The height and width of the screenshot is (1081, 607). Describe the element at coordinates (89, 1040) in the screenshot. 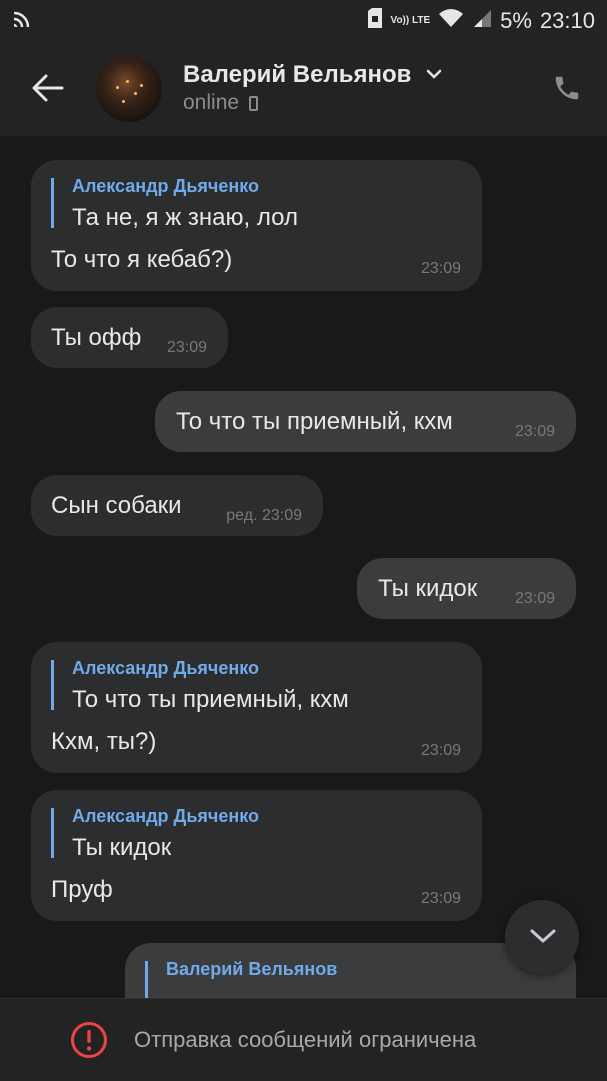

I see `exclamation-circle-icon` at that location.